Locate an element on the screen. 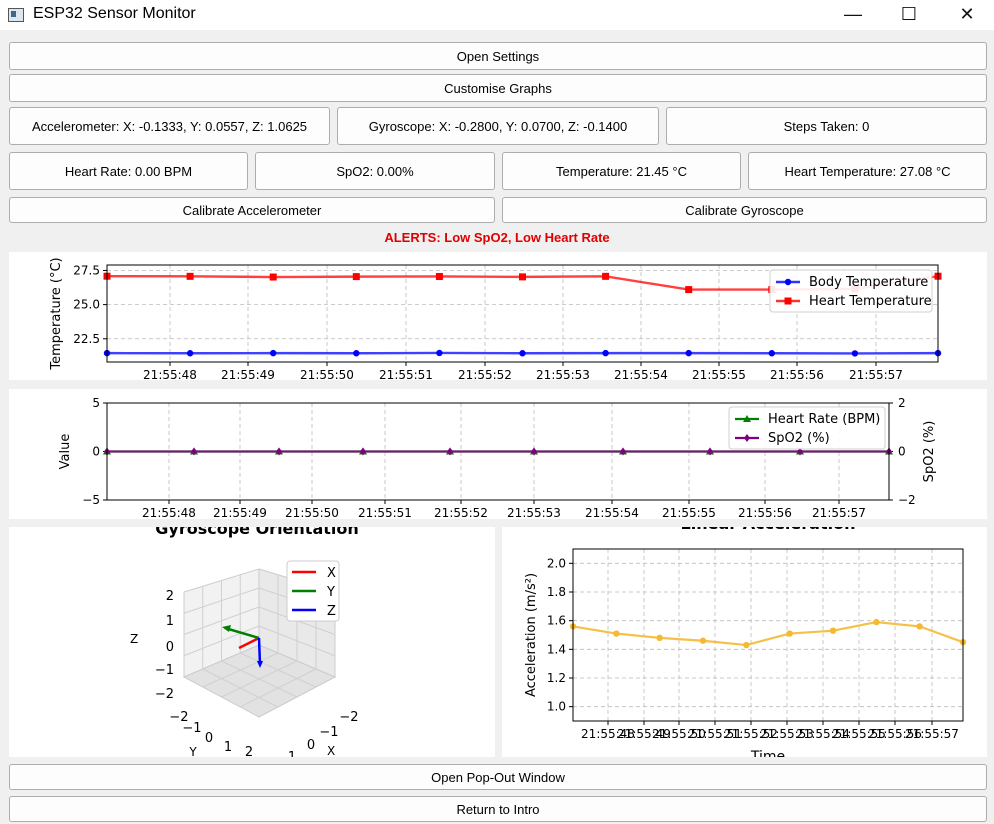 The width and height of the screenshot is (994, 824). legend-label: SpO2 (%) is located at coordinates (799, 438).